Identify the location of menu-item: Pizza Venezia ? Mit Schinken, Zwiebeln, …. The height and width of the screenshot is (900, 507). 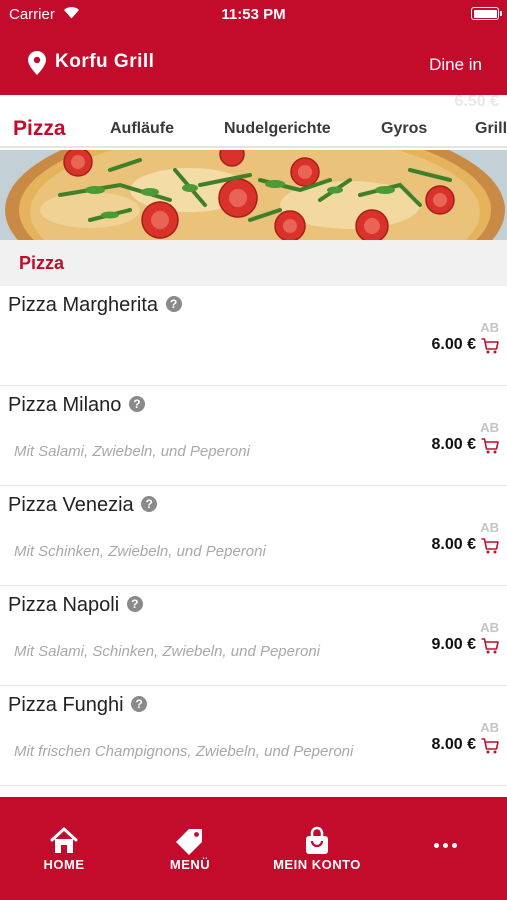
(253, 536).